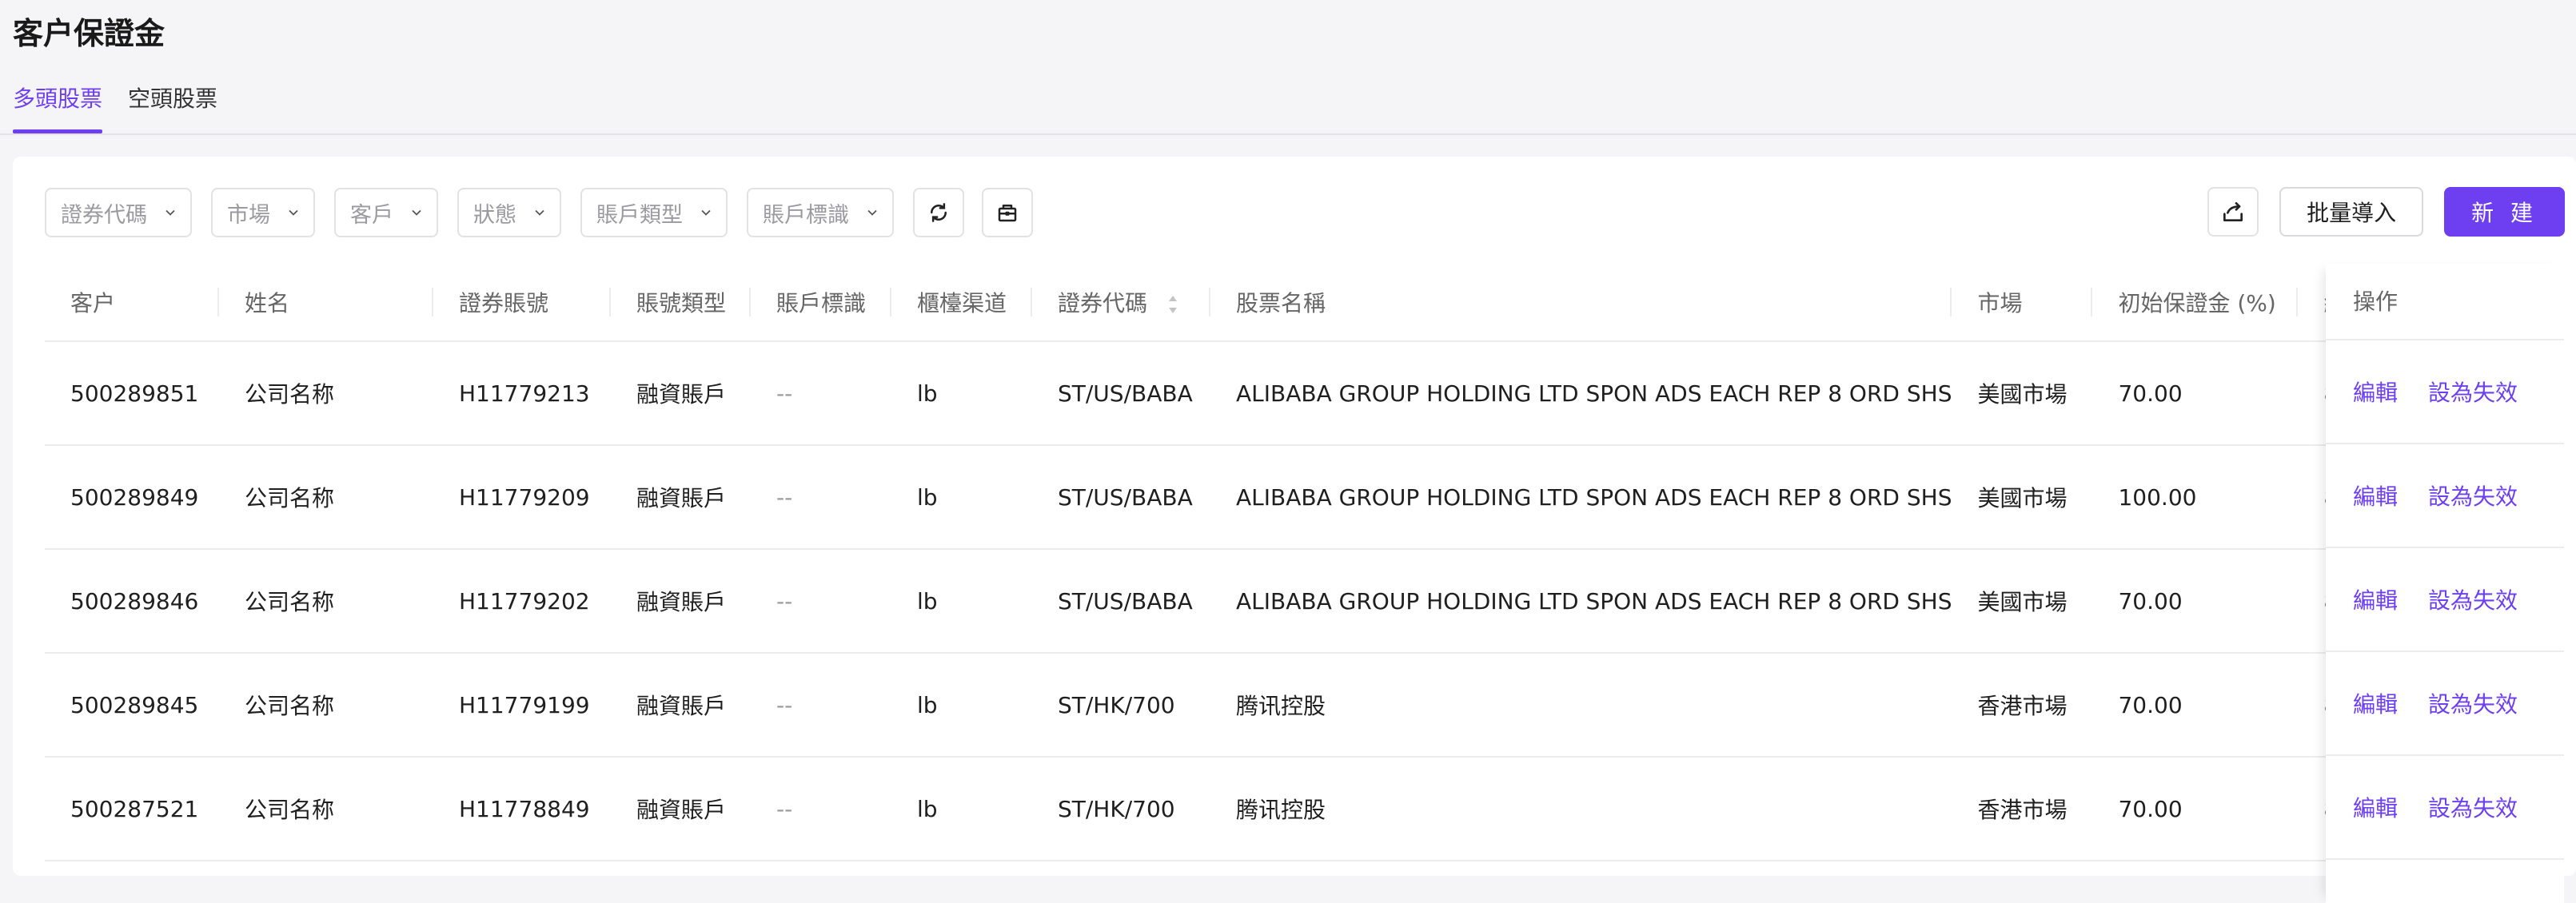  Describe the element at coordinates (372, 215) in the screenshot. I see `filter-label: 客戶` at that location.